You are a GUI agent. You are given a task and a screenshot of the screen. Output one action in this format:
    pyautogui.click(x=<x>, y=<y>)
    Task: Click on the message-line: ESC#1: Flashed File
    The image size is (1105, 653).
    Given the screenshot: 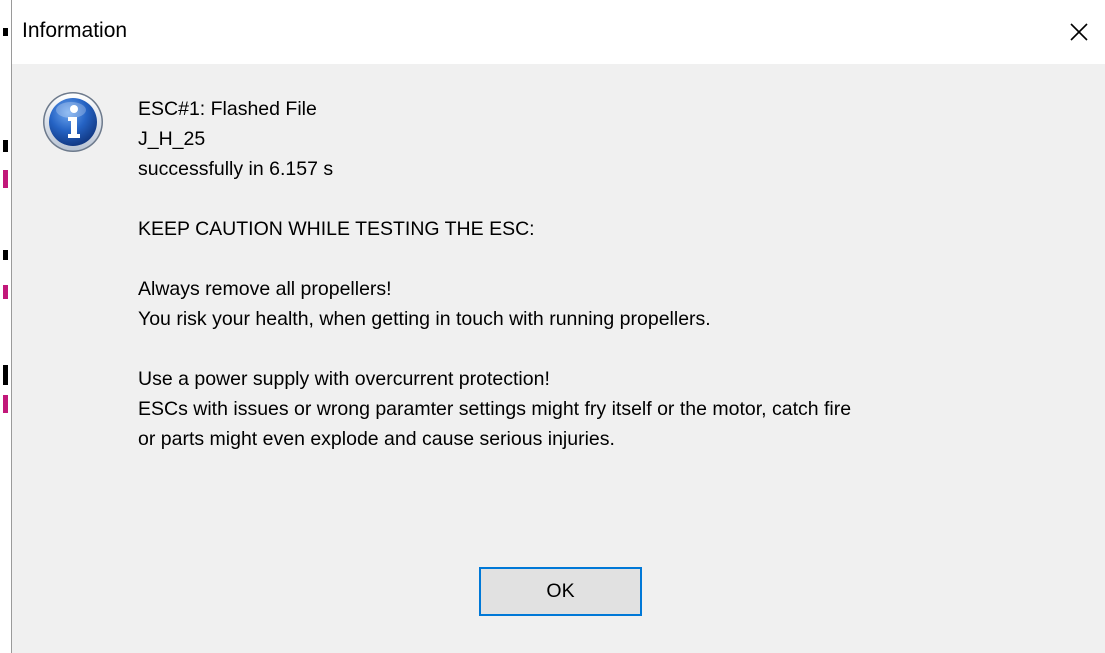 What is the action you would take?
    pyautogui.click(x=227, y=109)
    